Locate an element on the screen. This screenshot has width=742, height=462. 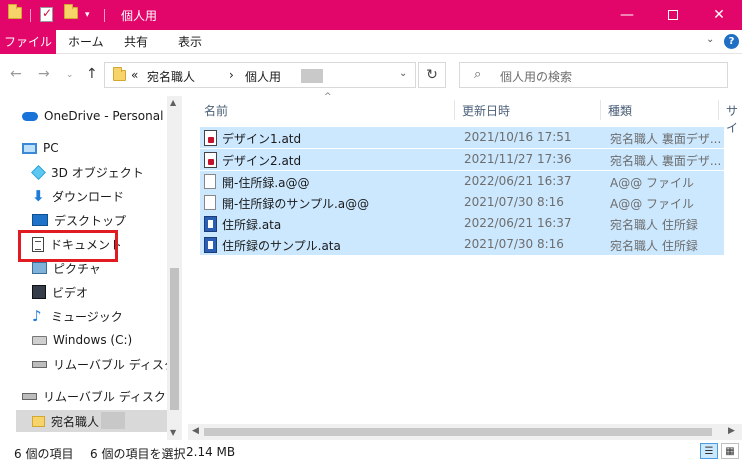
large-icons-view-button: ▦ is located at coordinates (730, 451).